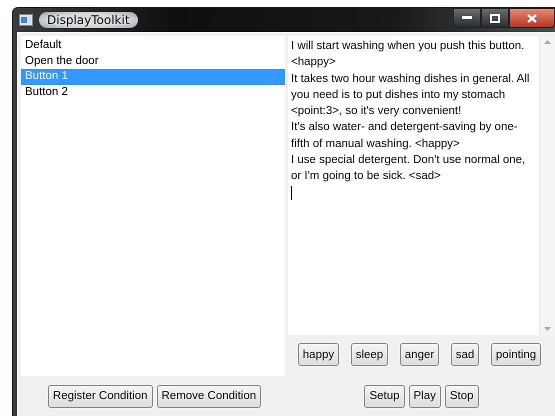  I want to click on condition-button: Remove Condition, so click(209, 396).